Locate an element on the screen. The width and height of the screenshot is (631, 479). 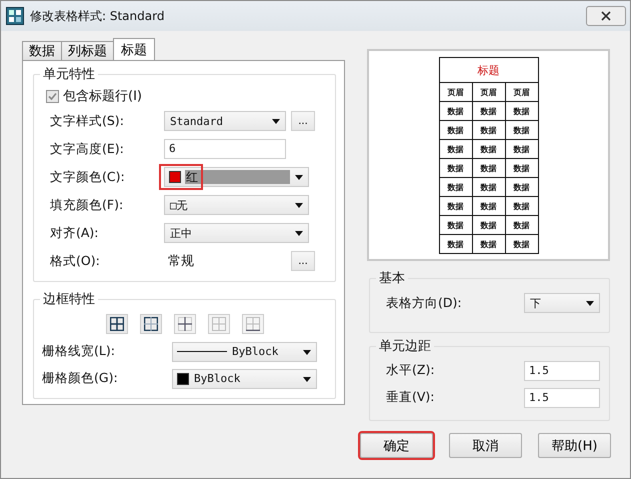
close-icon is located at coordinates (606, 16).